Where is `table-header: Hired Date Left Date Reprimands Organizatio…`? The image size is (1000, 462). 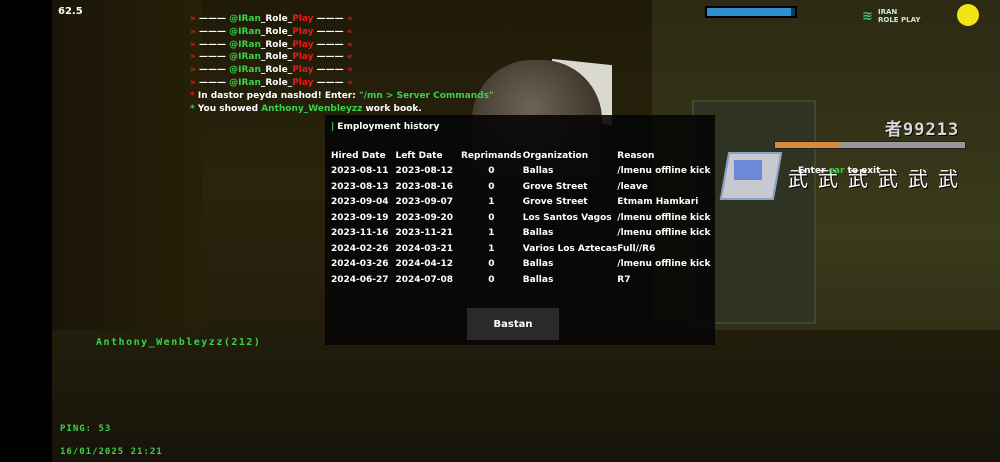
table-header: Hired Date Left Date Reprimands Organizatio… is located at coordinates (523, 156).